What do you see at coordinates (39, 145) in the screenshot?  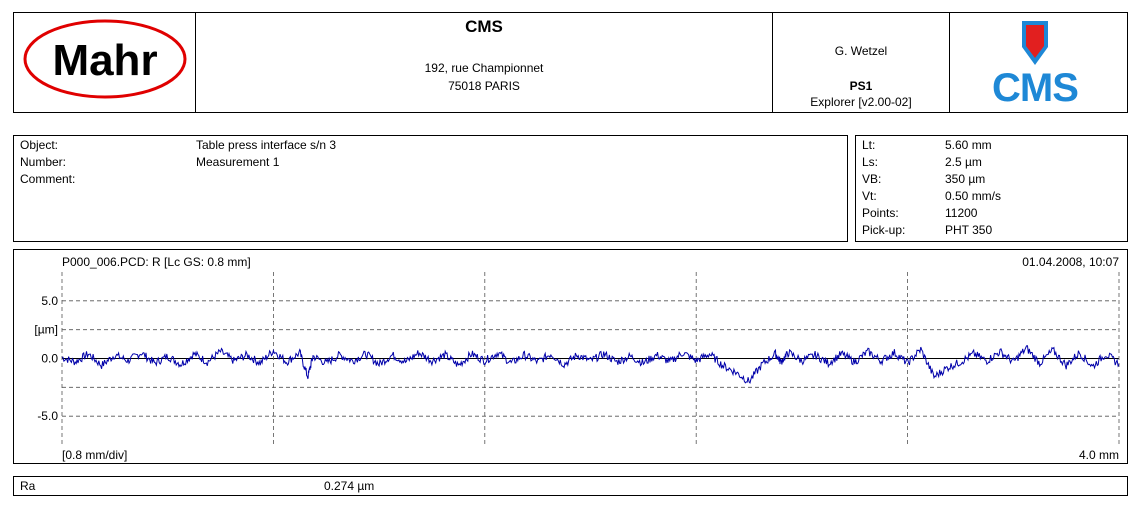 I see `info-label: Object:` at bounding box center [39, 145].